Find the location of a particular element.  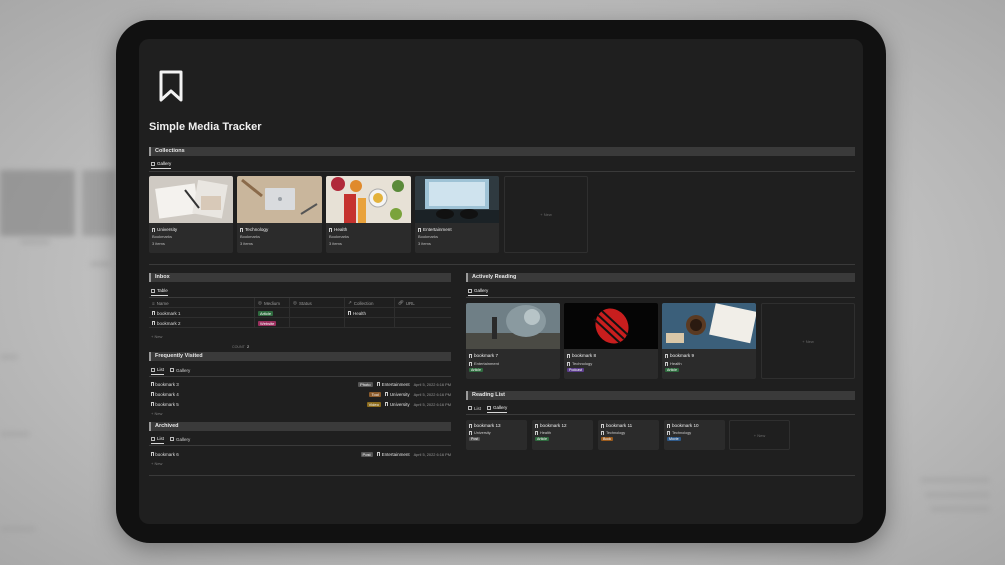

inbox-heading: Inbox is located at coordinates (300, 277).